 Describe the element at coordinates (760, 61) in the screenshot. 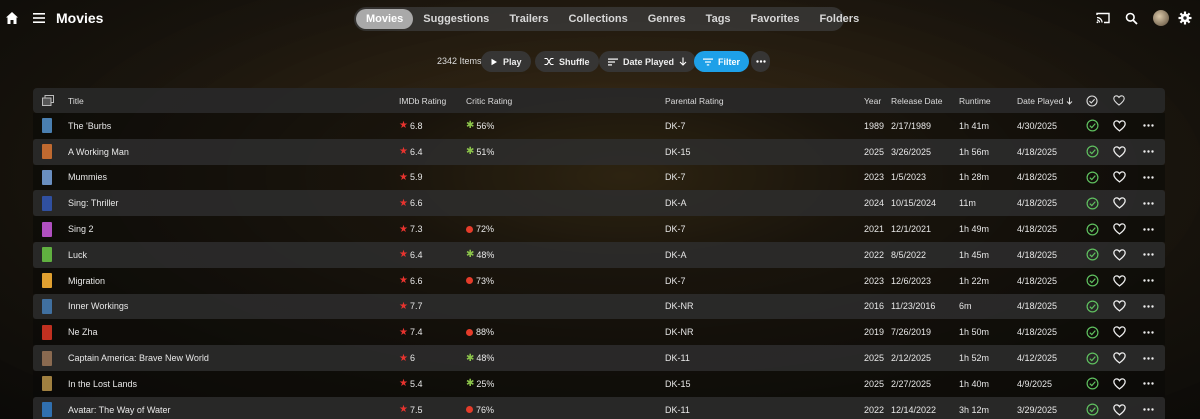

I see `more-options-button` at that location.